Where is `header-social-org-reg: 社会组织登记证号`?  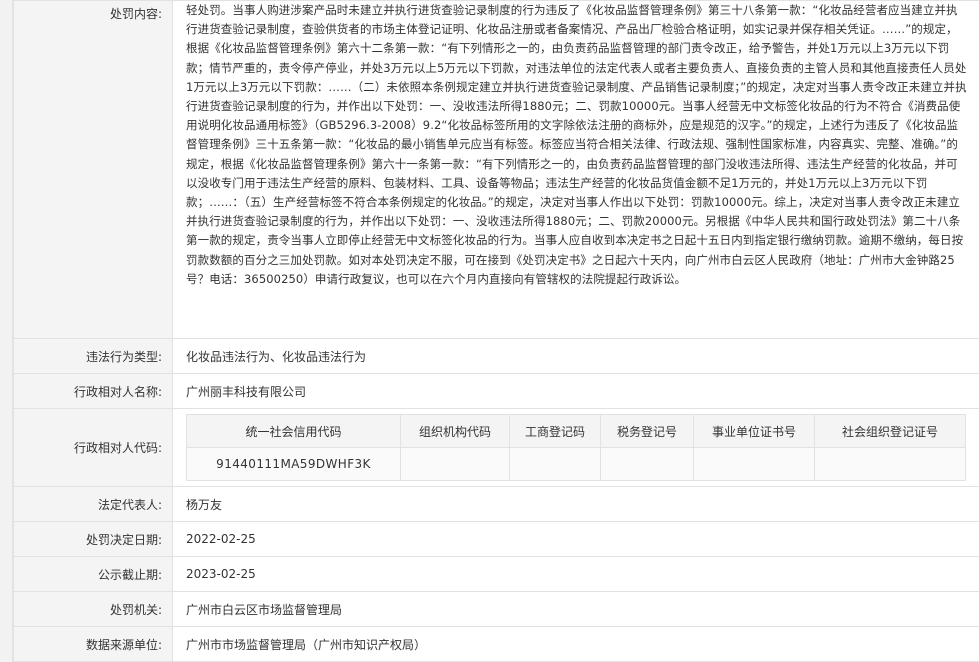 header-social-org-reg: 社会组织登记证号 is located at coordinates (890, 431).